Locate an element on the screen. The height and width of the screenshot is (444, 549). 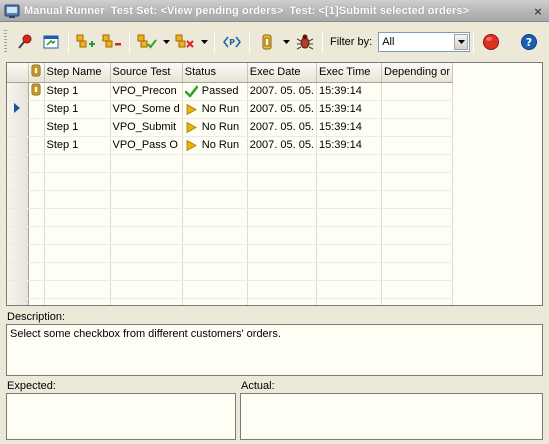
run-window-button is located at coordinates (51, 42).